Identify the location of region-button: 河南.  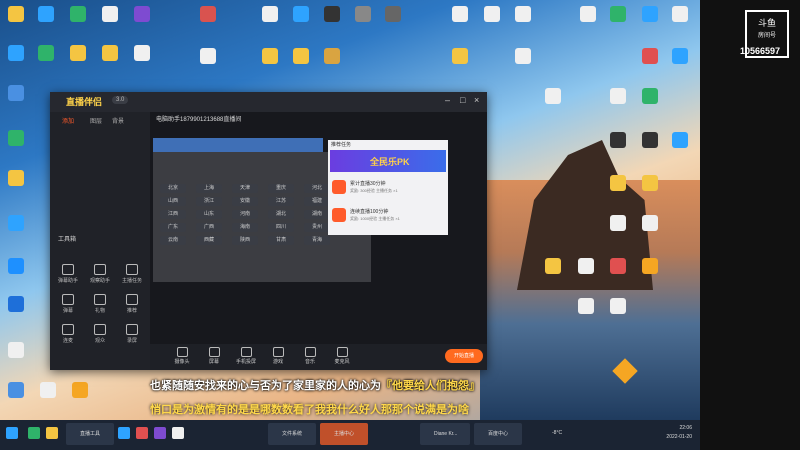
(245, 214).